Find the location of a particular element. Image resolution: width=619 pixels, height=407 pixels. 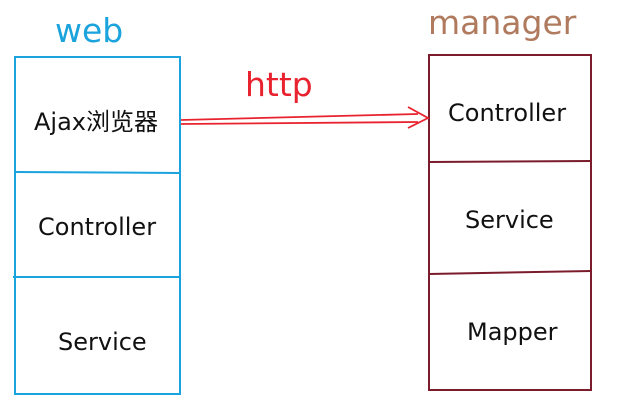

manager-layer-mapper: Mapper is located at coordinates (512, 332).